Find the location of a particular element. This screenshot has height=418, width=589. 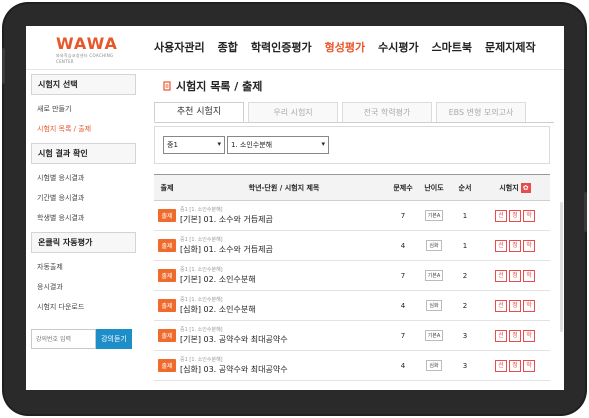

tab-0: 추천 시험지 is located at coordinates (199, 112).